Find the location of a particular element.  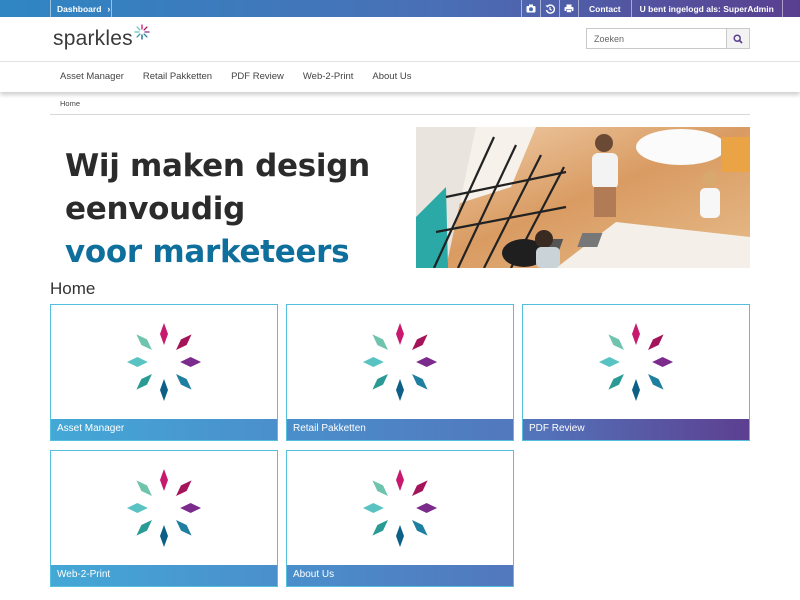

tile-label: Web-2-Print is located at coordinates (164, 575).